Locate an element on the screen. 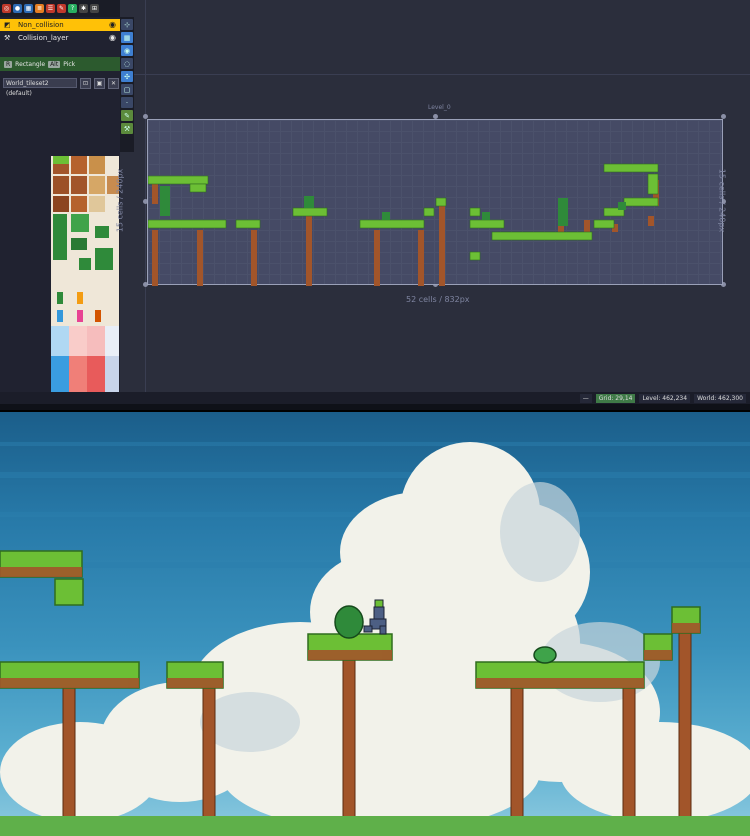 Image resolution: width=750 pixels, height=836 pixels. paint-mode-row: R Rectangle Alt Pick is located at coordinates (60, 64).